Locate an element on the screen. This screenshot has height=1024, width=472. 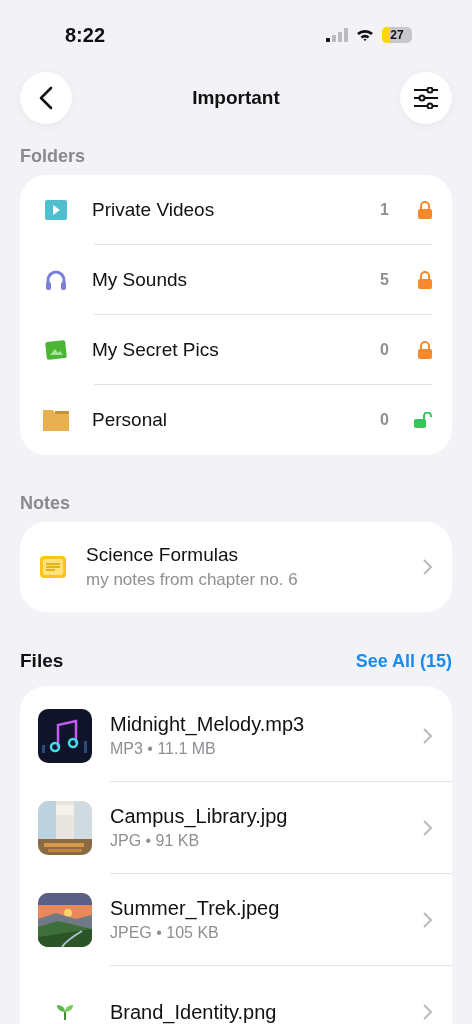
file-item: Campus_Library.jpg JPG • 91 KB is located at coordinates (236, 828).